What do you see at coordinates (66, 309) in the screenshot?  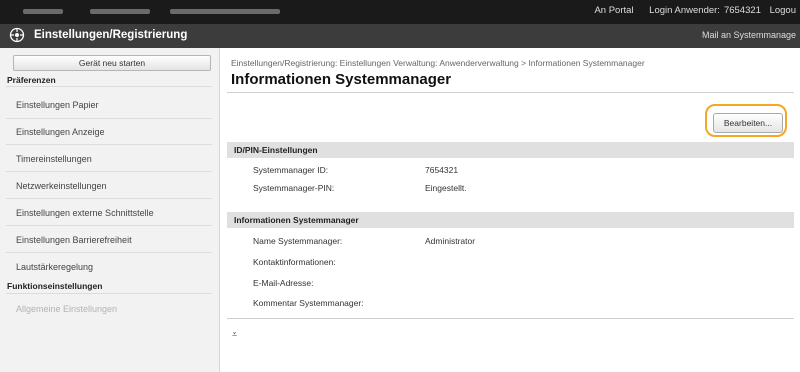 I see `sidebar-item-general: Allgemeine Einstellungen` at bounding box center [66, 309].